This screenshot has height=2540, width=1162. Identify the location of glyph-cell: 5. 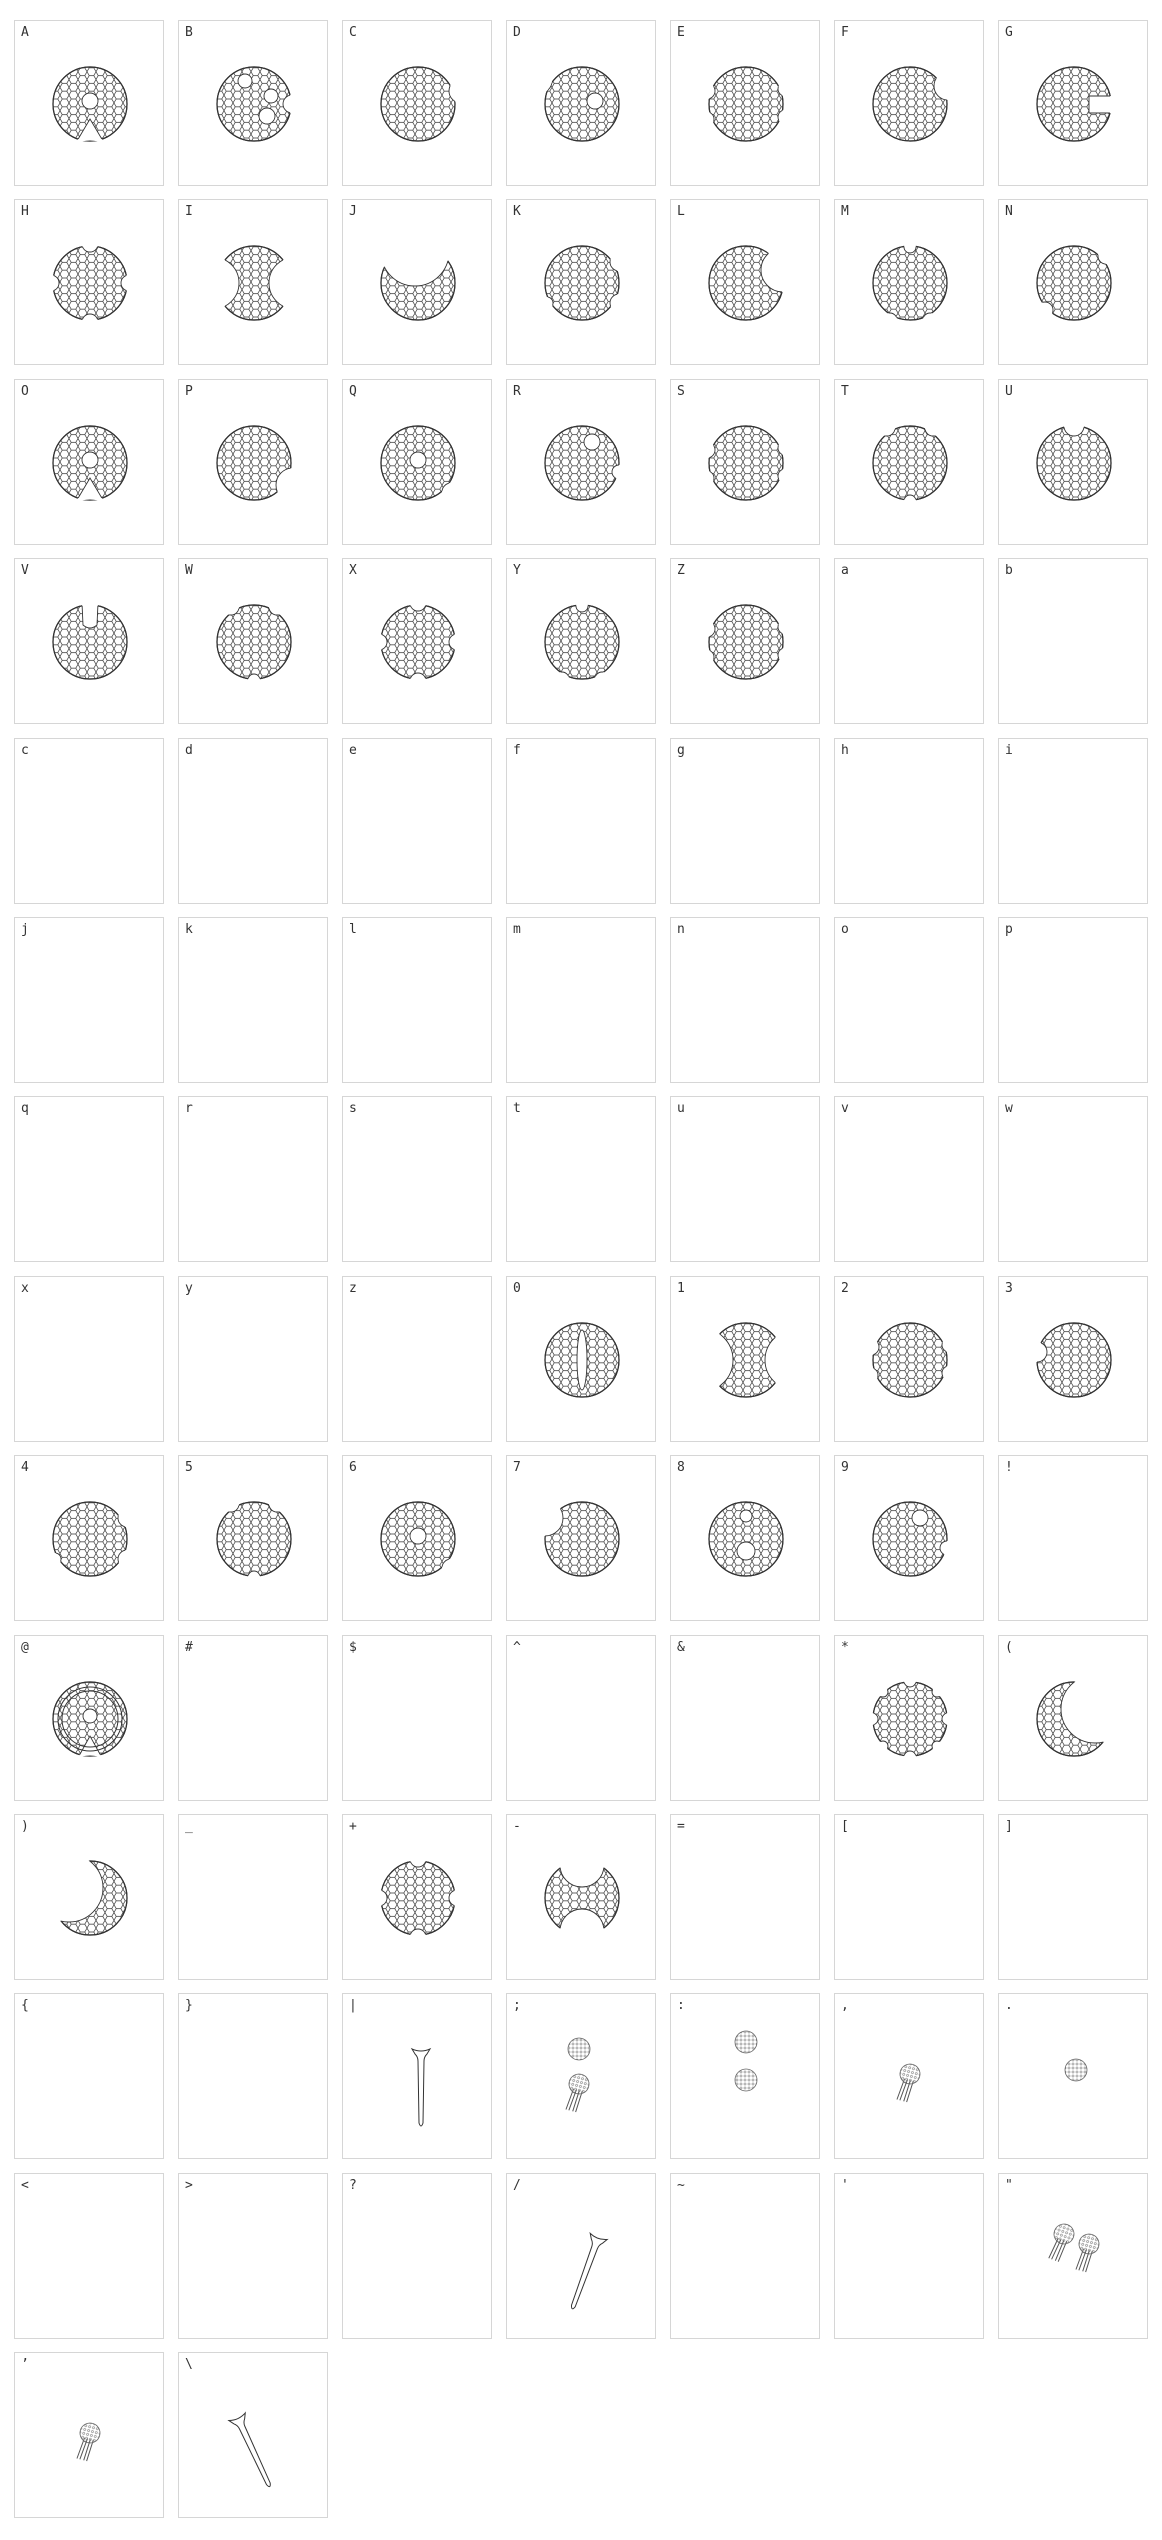
(253, 1538).